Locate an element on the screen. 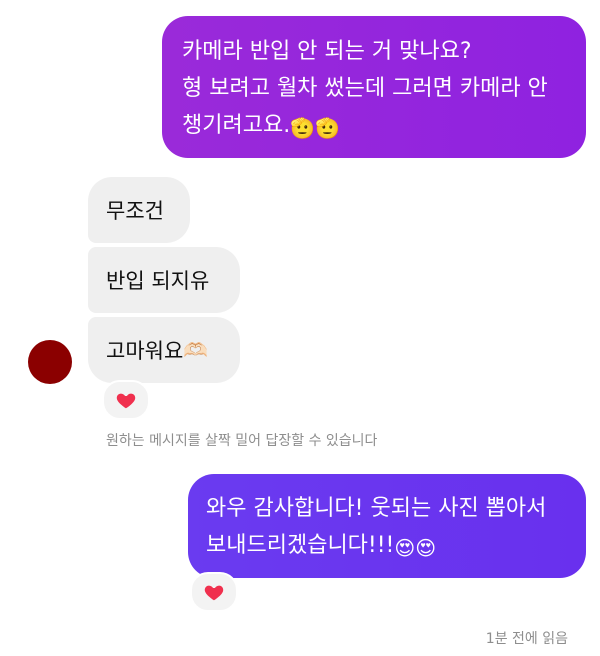  message-text: 무조건 is located at coordinates (135, 211).